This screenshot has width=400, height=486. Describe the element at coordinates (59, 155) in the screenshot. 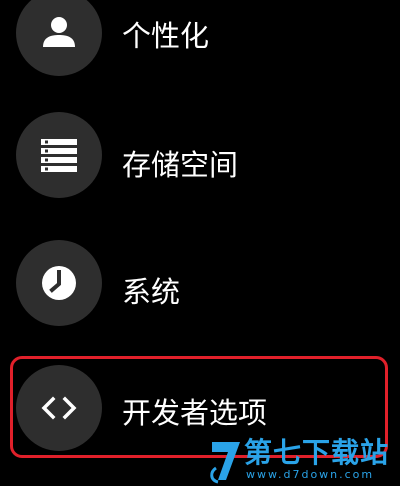

I see `storage-list-icon` at that location.